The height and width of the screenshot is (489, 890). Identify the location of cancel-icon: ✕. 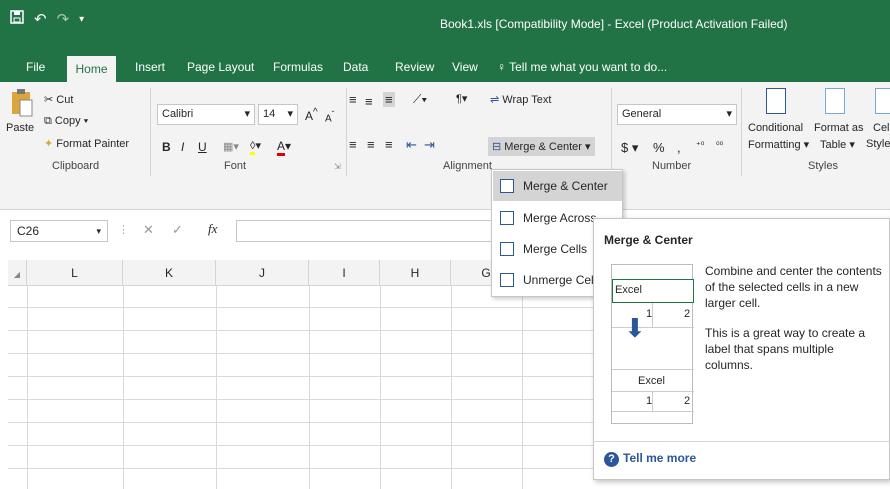
(148, 230).